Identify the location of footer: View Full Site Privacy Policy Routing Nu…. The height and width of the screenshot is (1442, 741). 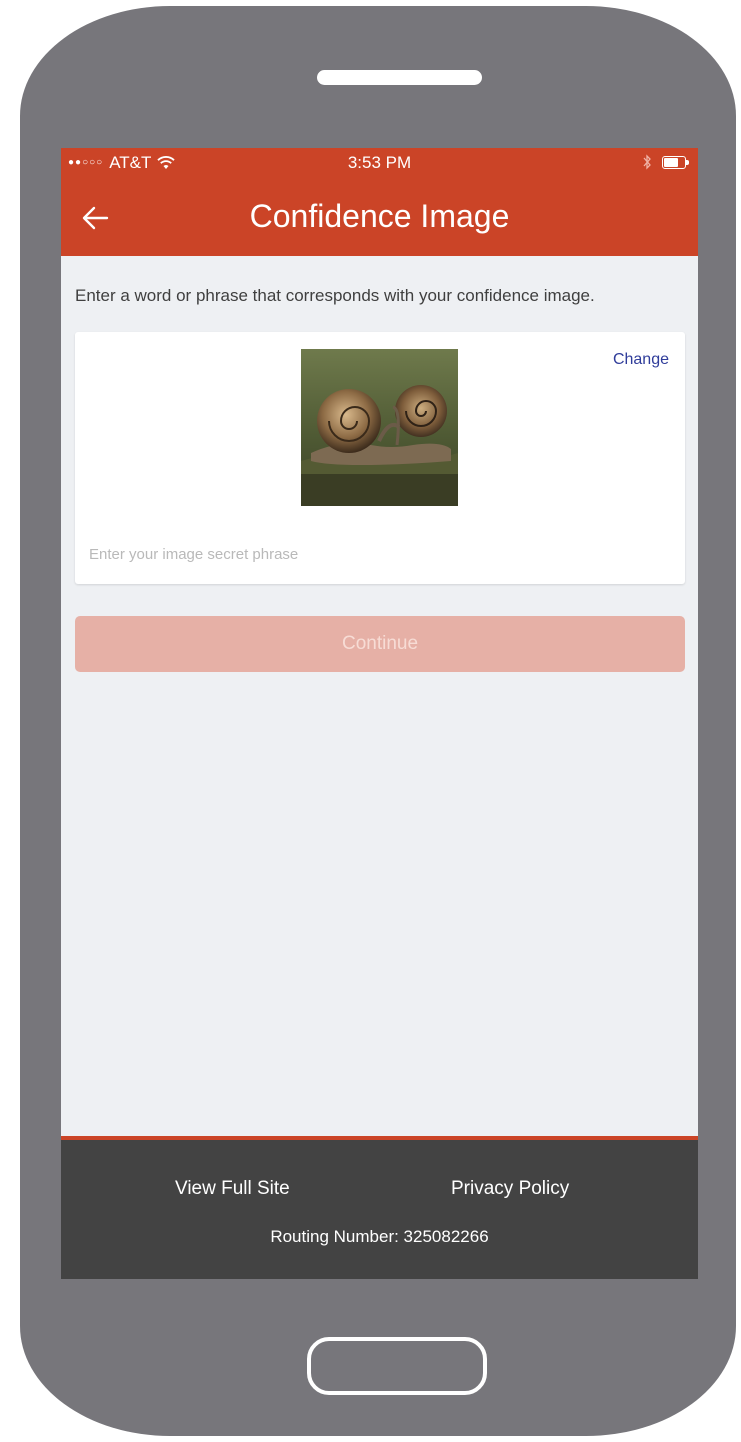
(379, 1207).